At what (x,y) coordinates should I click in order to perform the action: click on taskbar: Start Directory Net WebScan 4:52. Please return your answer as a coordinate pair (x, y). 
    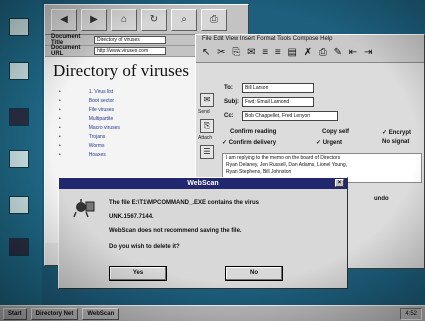
    Looking at the image, I should click on (212, 313).